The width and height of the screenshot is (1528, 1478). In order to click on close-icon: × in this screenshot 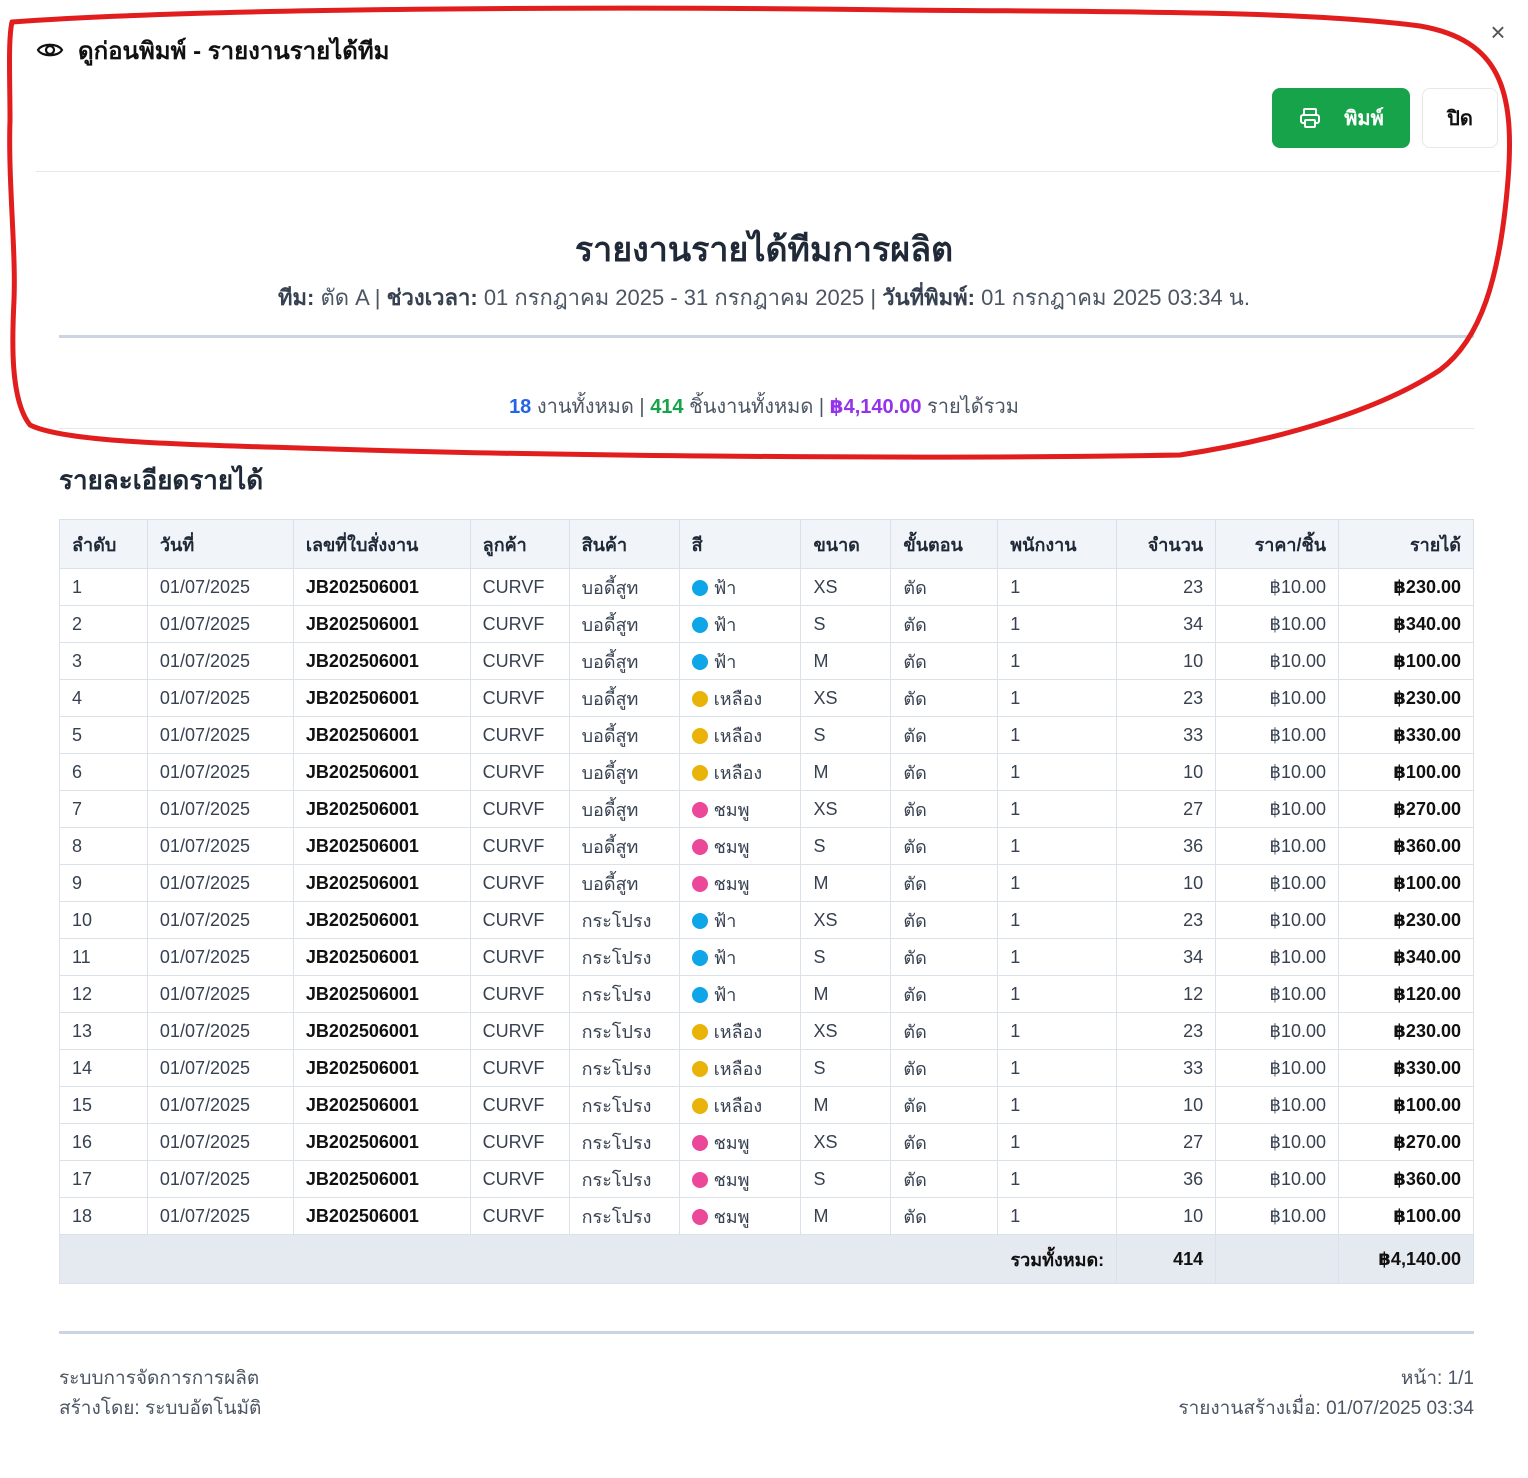, I will do `click(1498, 32)`.